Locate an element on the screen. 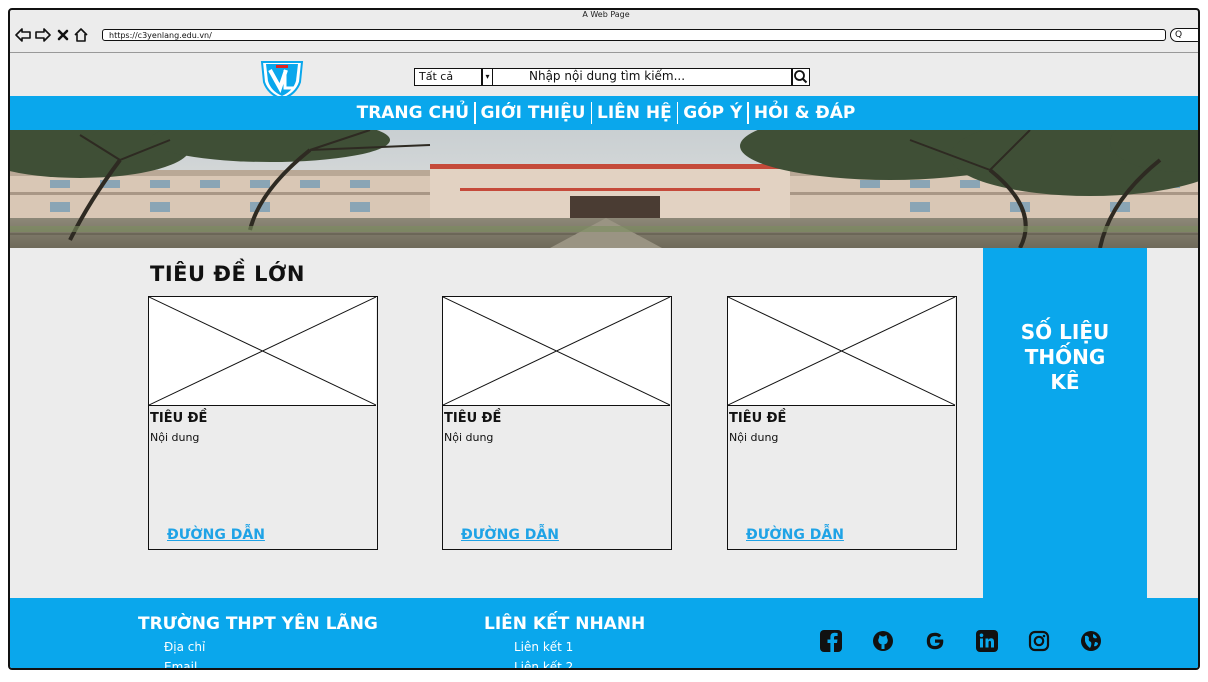 Image resolution: width=1208 pixels, height=682 pixels. statistics-label: SỐ LIỆU THỐNG KÊ is located at coordinates (1065, 357).